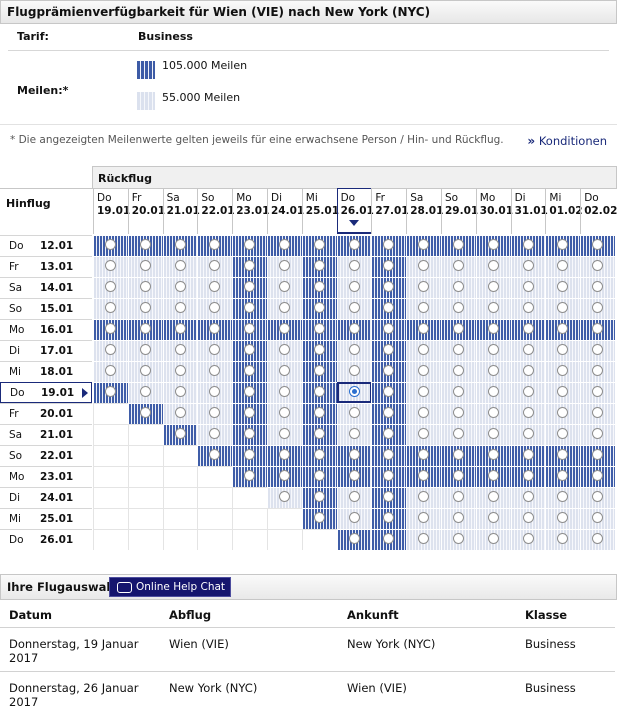 This screenshot has width=617, height=718. What do you see at coordinates (320, 211) in the screenshot?
I see `column-header-25.01: Mi 25.01` at bounding box center [320, 211].